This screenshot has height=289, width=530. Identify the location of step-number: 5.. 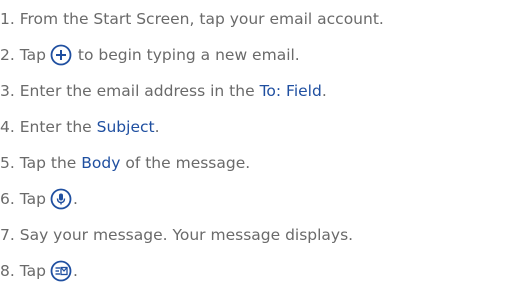
(7, 163).